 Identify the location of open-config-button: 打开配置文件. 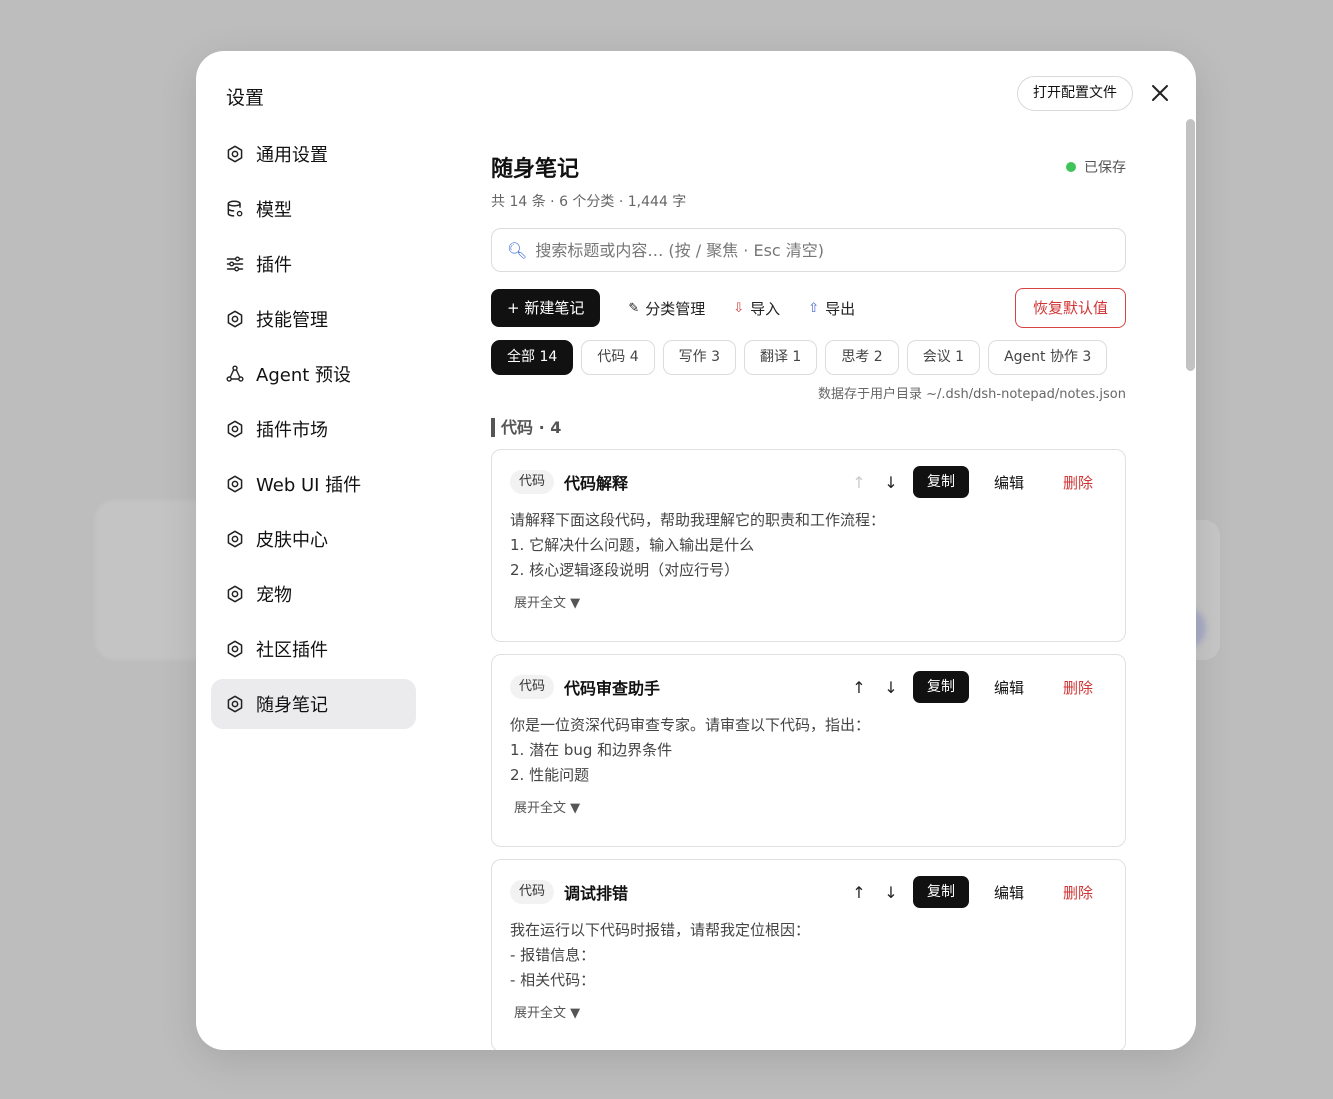
(1075, 93).